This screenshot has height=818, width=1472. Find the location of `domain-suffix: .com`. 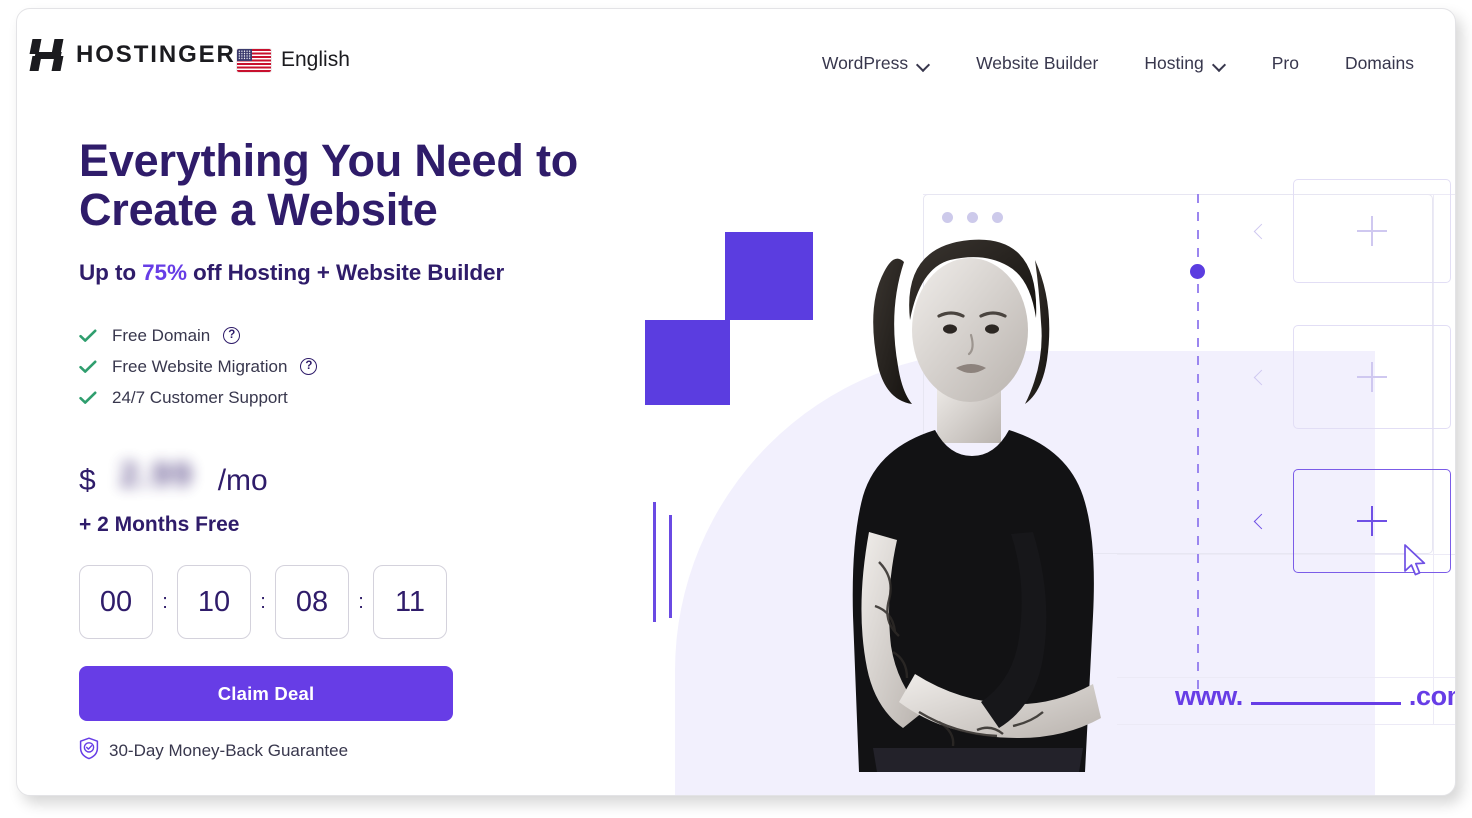

domain-suffix: .com is located at coordinates (1431, 696).